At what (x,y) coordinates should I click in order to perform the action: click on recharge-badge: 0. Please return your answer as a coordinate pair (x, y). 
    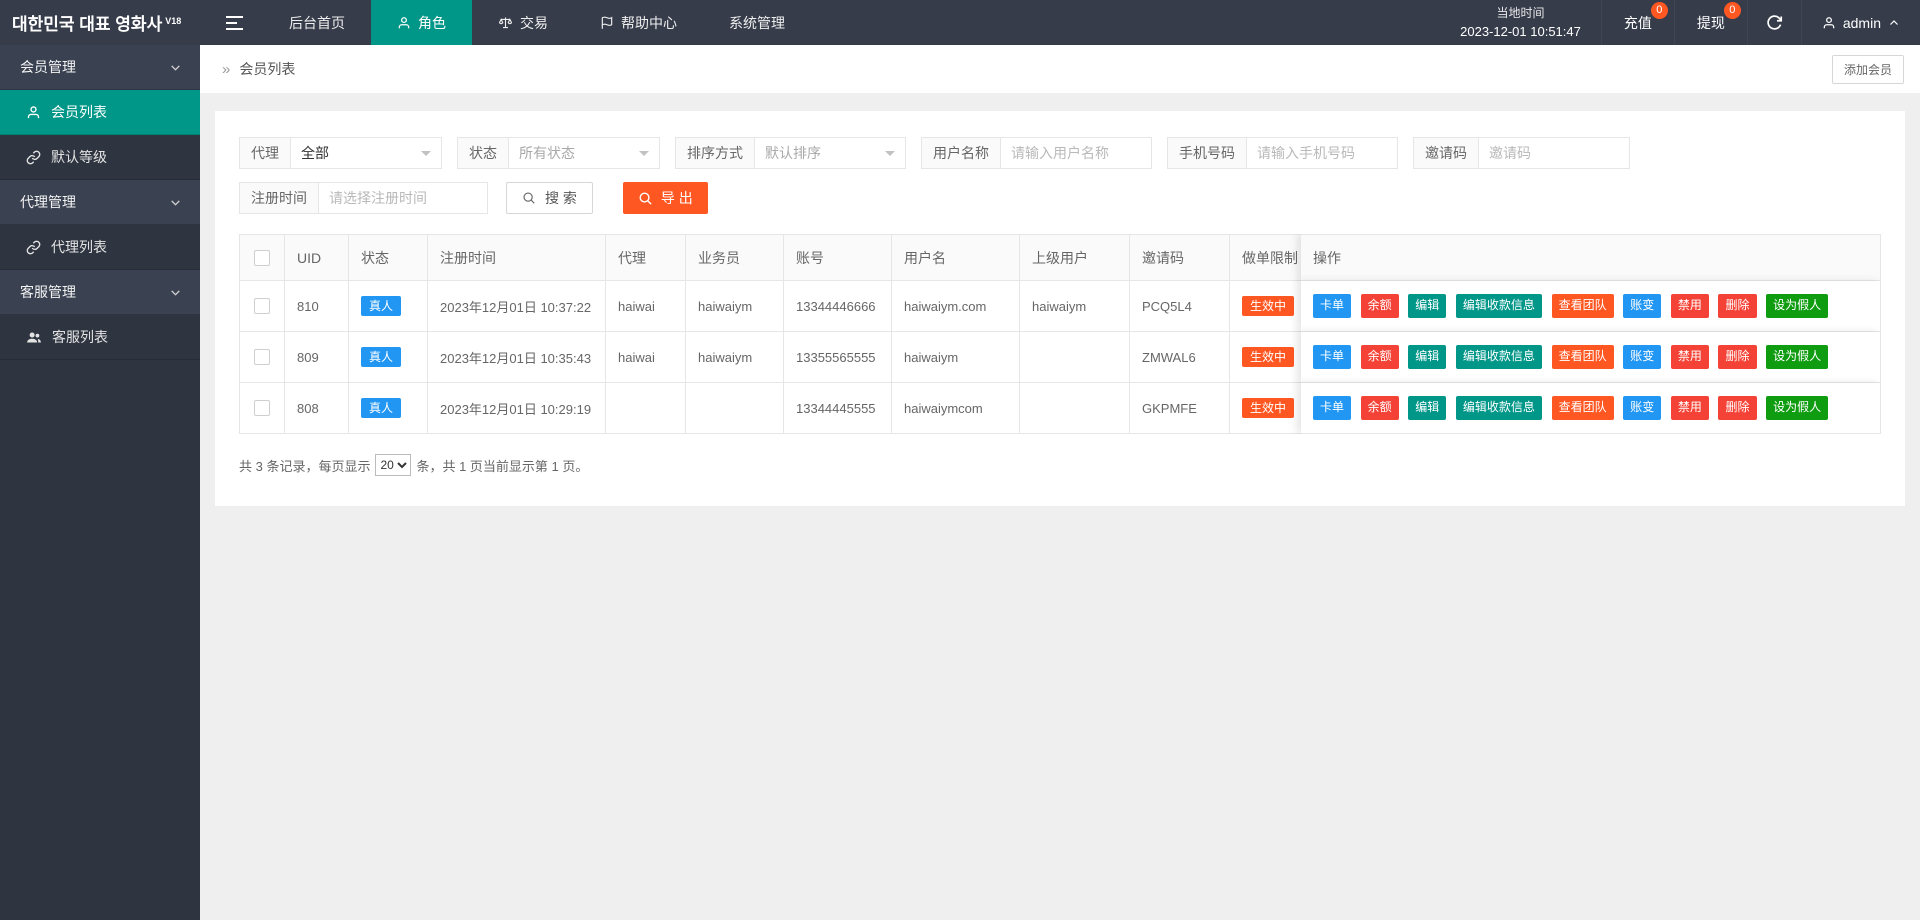
    Looking at the image, I should click on (1659, 10).